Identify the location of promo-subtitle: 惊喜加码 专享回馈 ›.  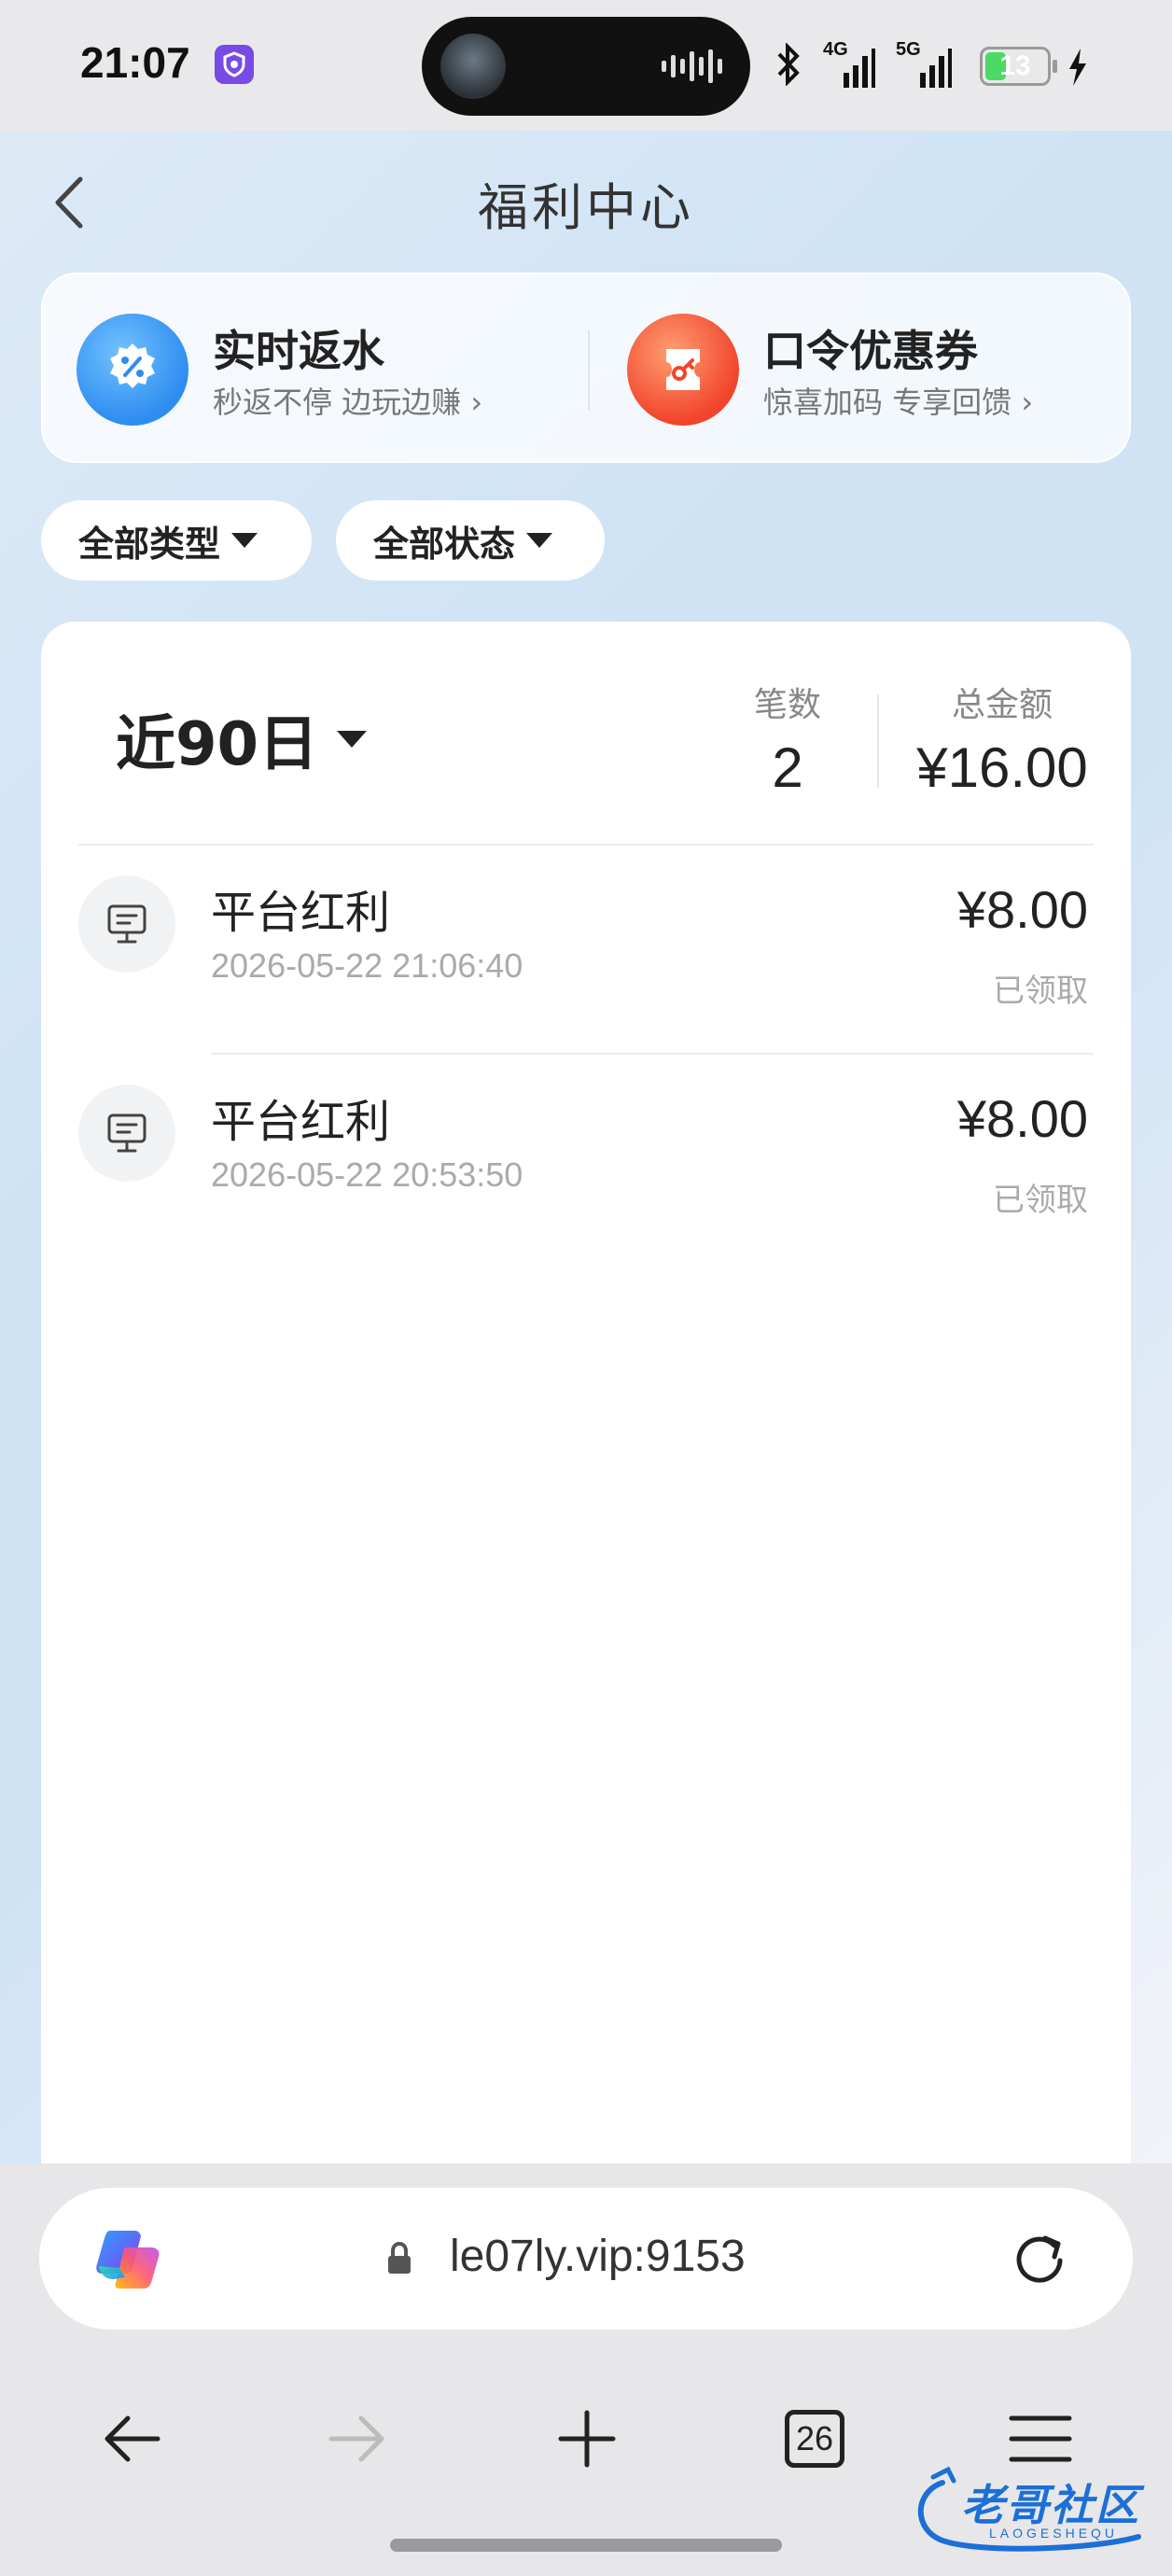
(898, 402).